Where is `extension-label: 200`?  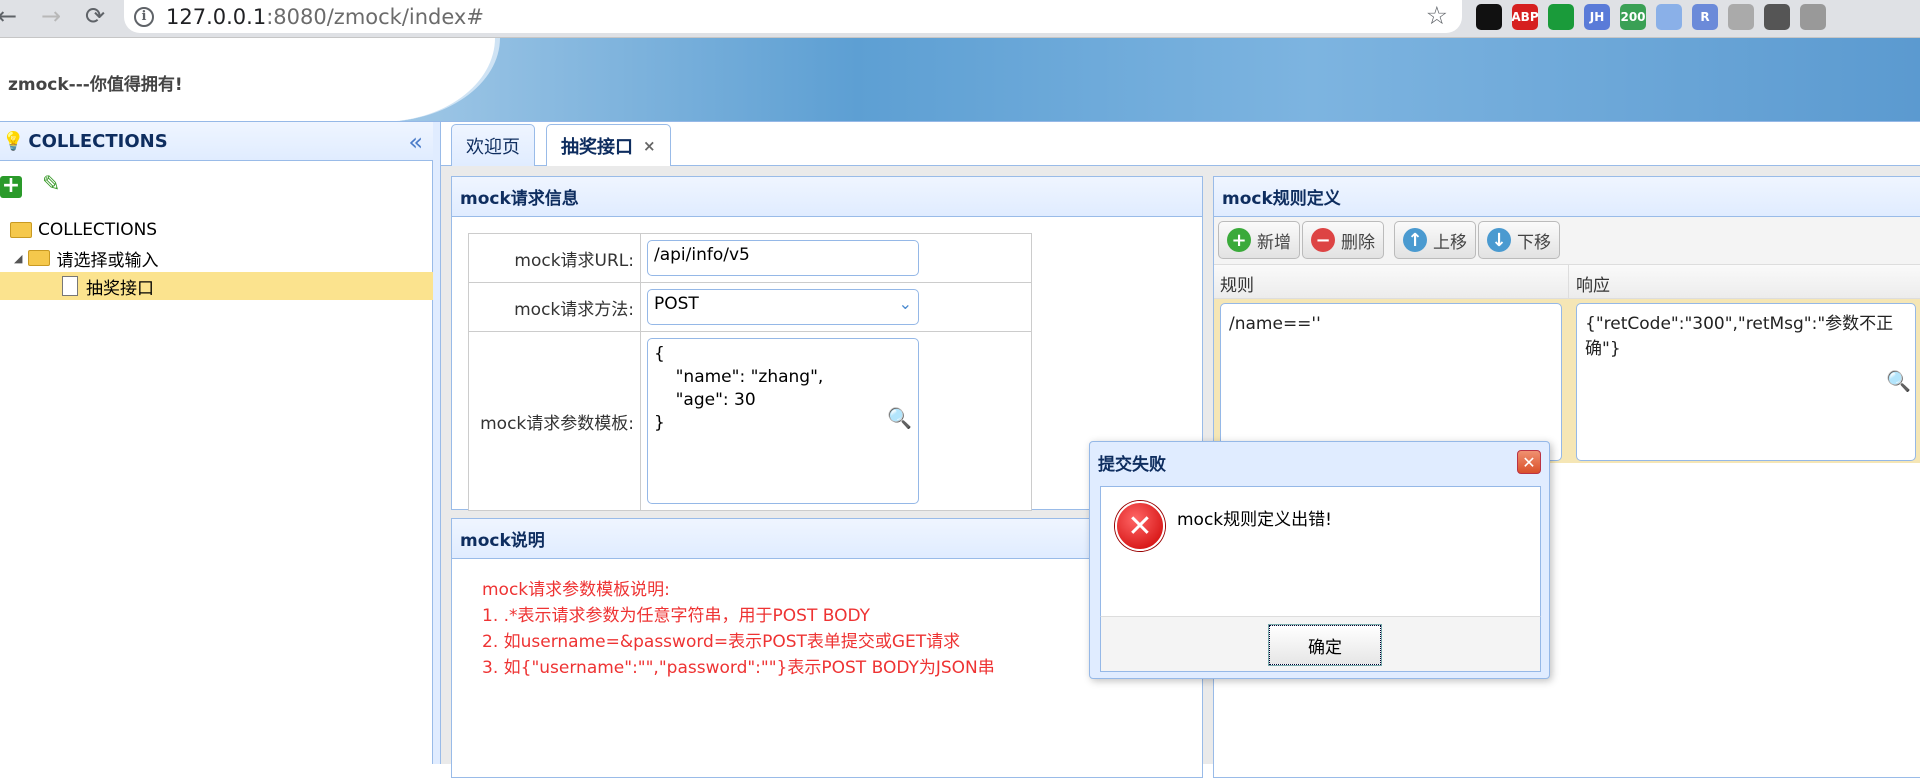
extension-label: 200 is located at coordinates (1633, 17).